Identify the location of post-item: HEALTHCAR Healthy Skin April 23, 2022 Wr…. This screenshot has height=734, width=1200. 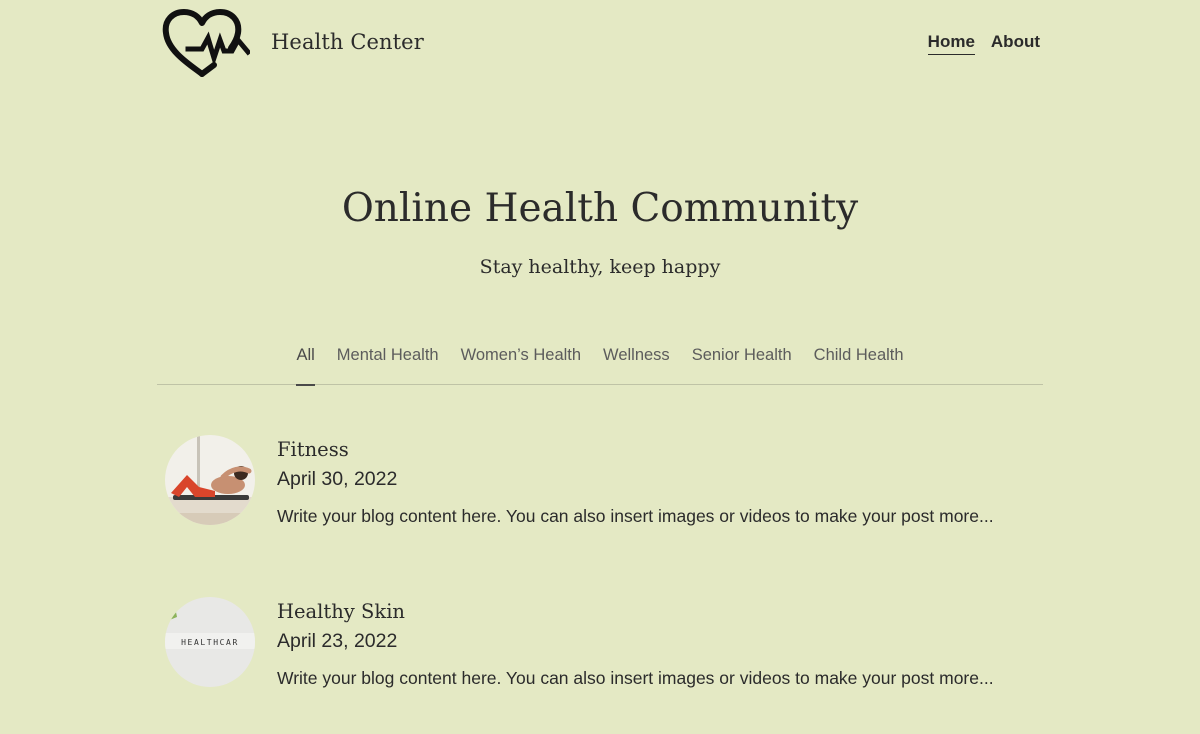
(605, 662).